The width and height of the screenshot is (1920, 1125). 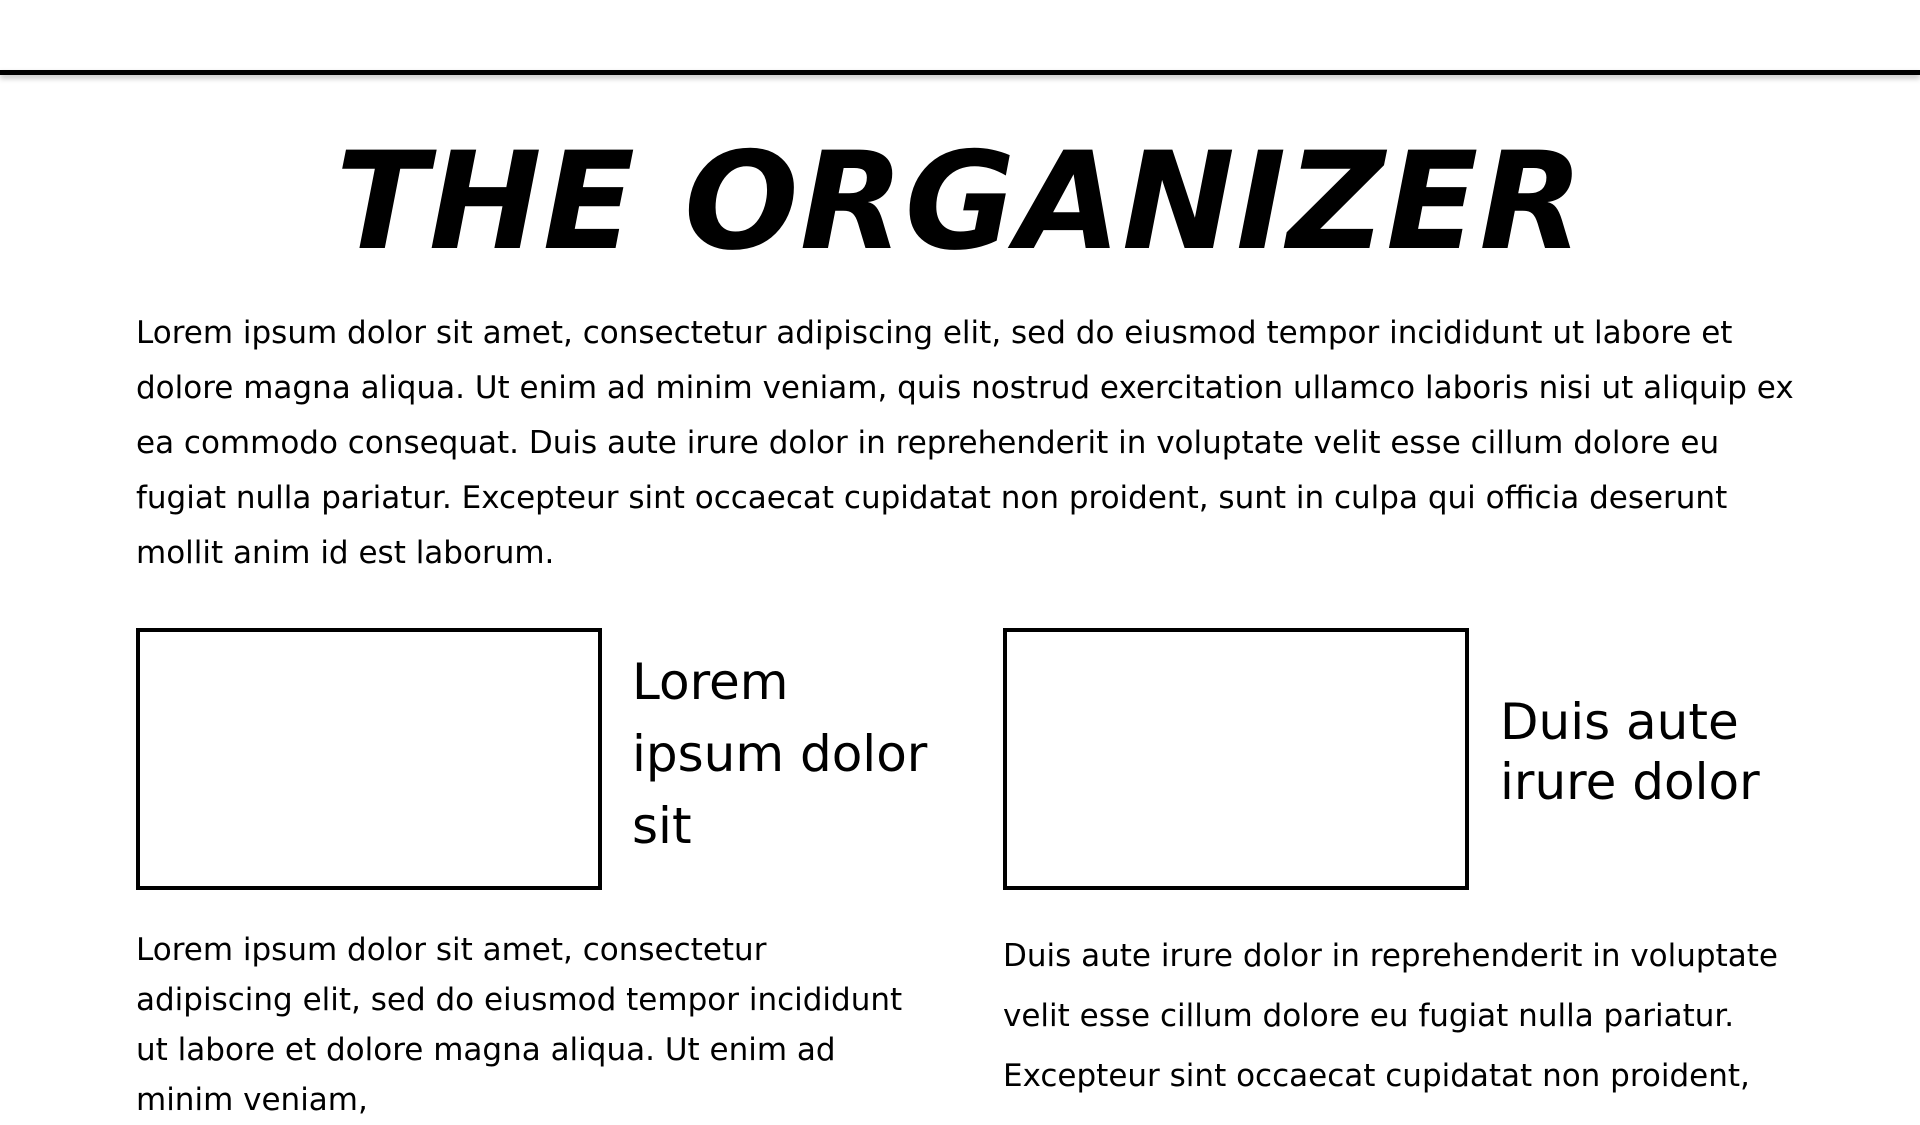 What do you see at coordinates (960, 72) in the screenshot?
I see `top-divider` at bounding box center [960, 72].